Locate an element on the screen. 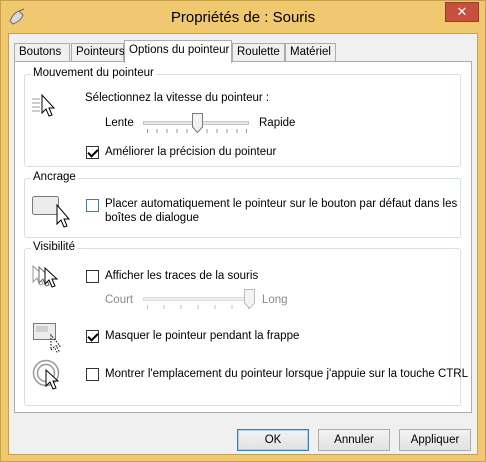  ctrl-locate-pointer-icon is located at coordinates (46, 374).